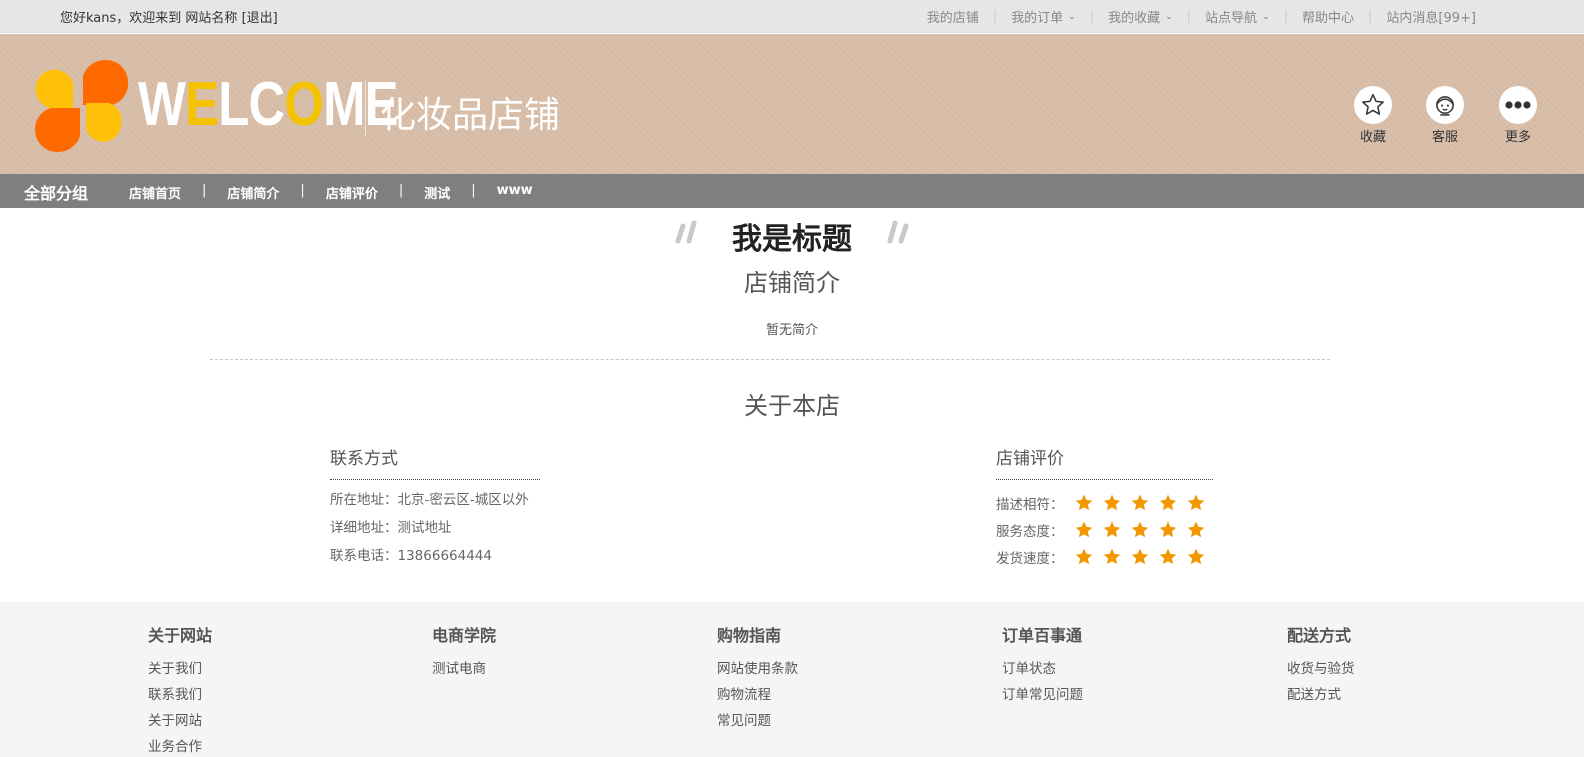 The image size is (1584, 757). Describe the element at coordinates (211, 18) in the screenshot. I see `site-name-link: 网站名称` at that location.